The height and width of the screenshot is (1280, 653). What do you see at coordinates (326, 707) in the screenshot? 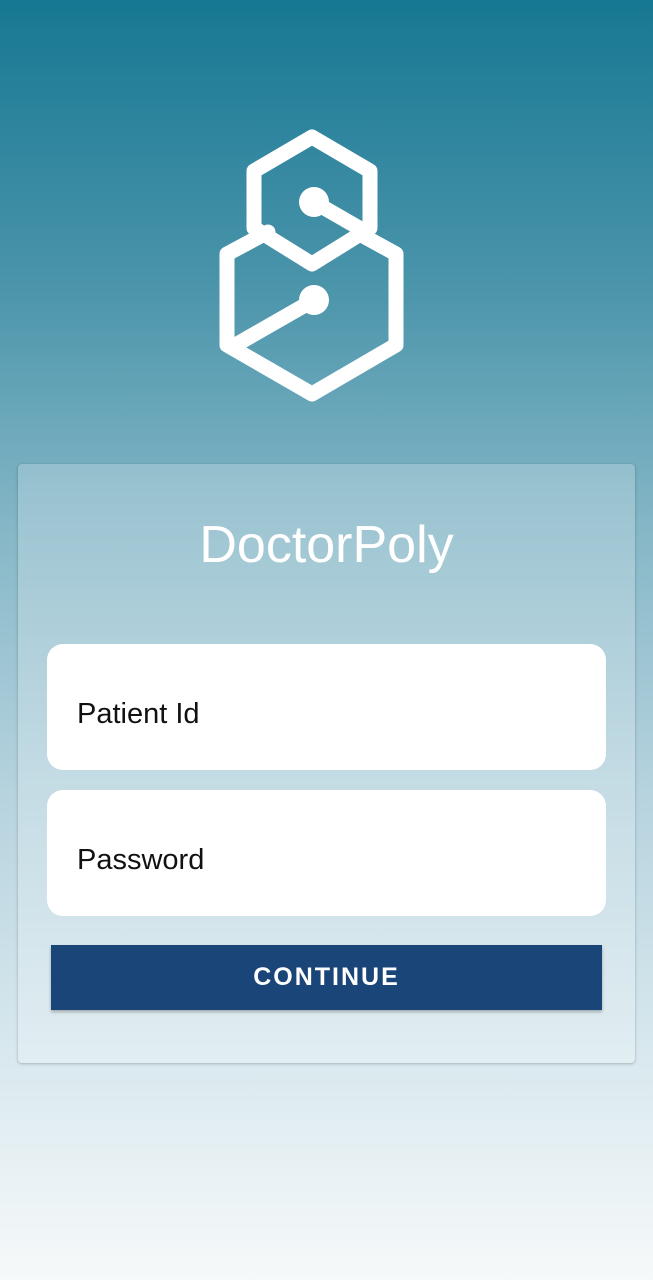
I see `patient-id-input: Patient Id` at bounding box center [326, 707].